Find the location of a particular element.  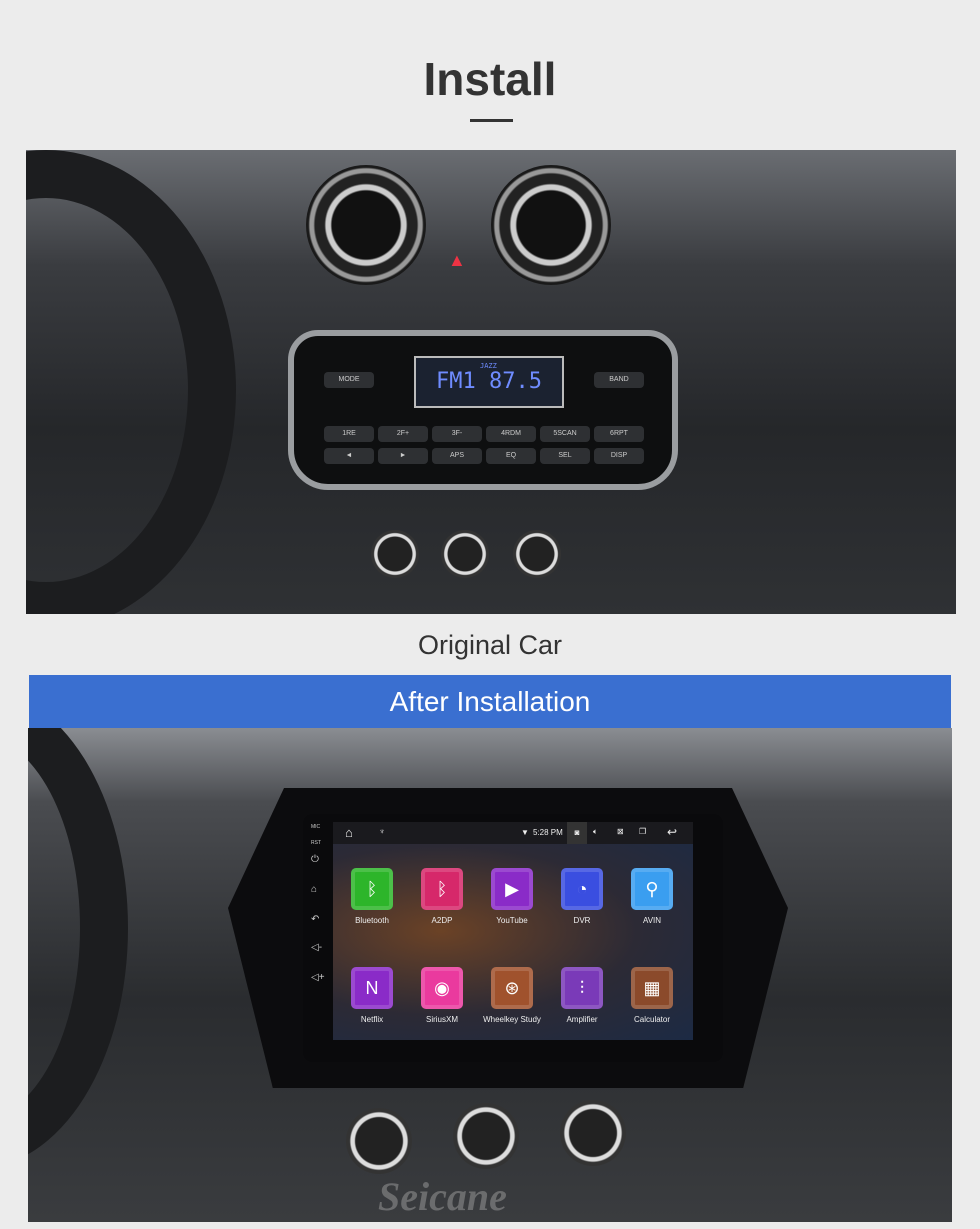

status-bar: ⌂ ♆ ▼ 5:28 PM ◙ 🔈︎ ⊠ ❐ ↩ is located at coordinates (513, 833).